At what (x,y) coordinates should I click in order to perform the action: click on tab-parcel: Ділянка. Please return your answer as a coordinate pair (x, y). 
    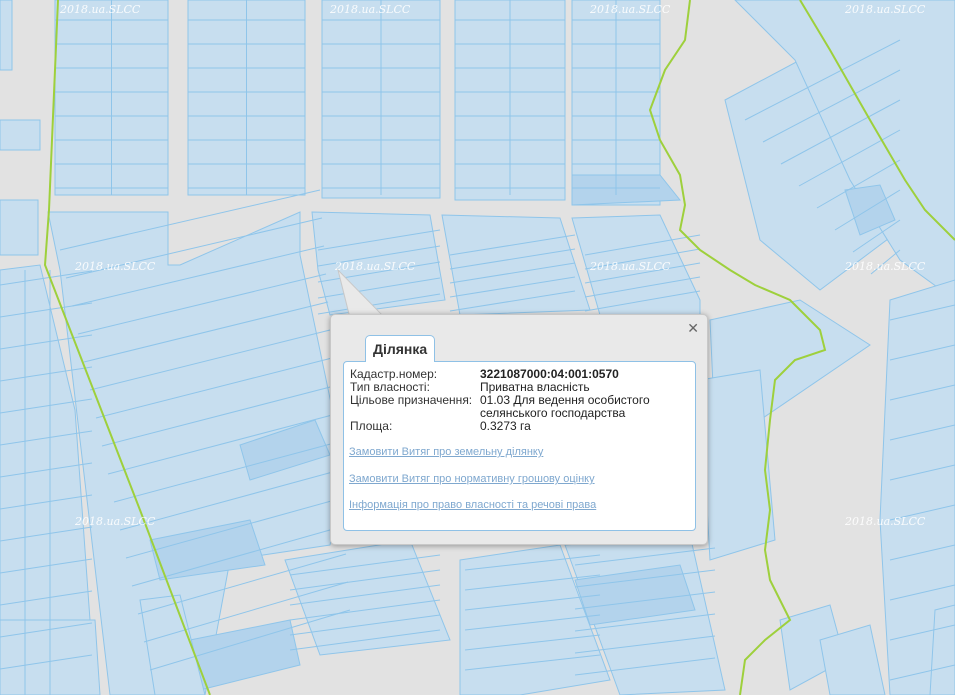
    Looking at the image, I should click on (400, 348).